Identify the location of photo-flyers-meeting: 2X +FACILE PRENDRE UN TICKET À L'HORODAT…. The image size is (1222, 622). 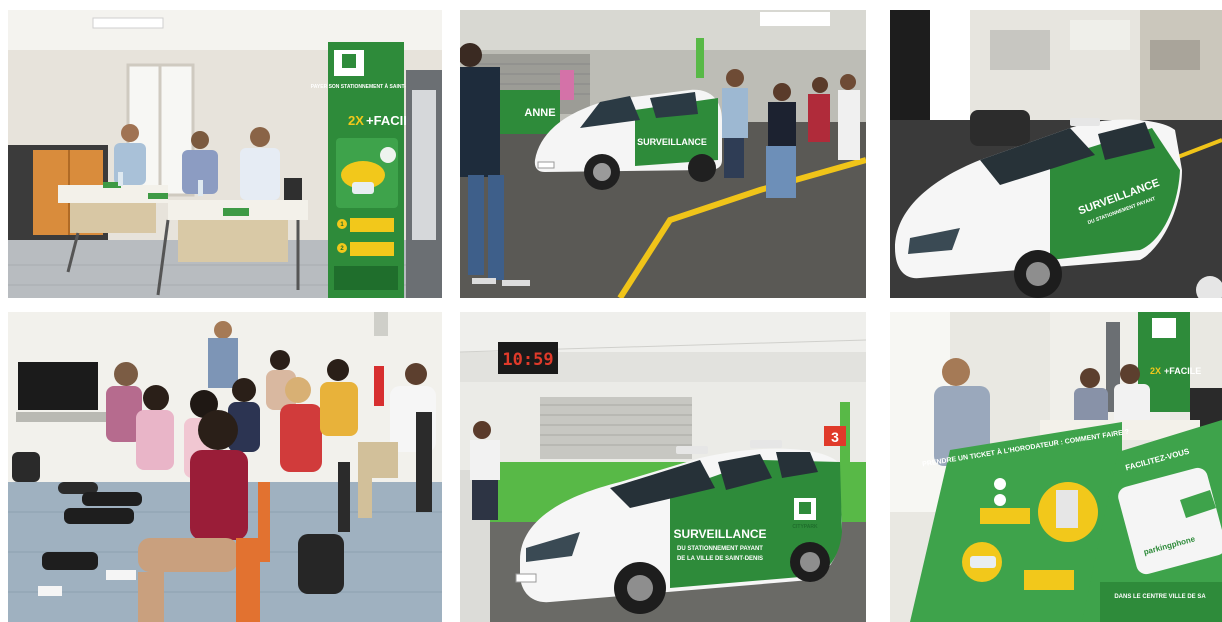
(1056, 467).